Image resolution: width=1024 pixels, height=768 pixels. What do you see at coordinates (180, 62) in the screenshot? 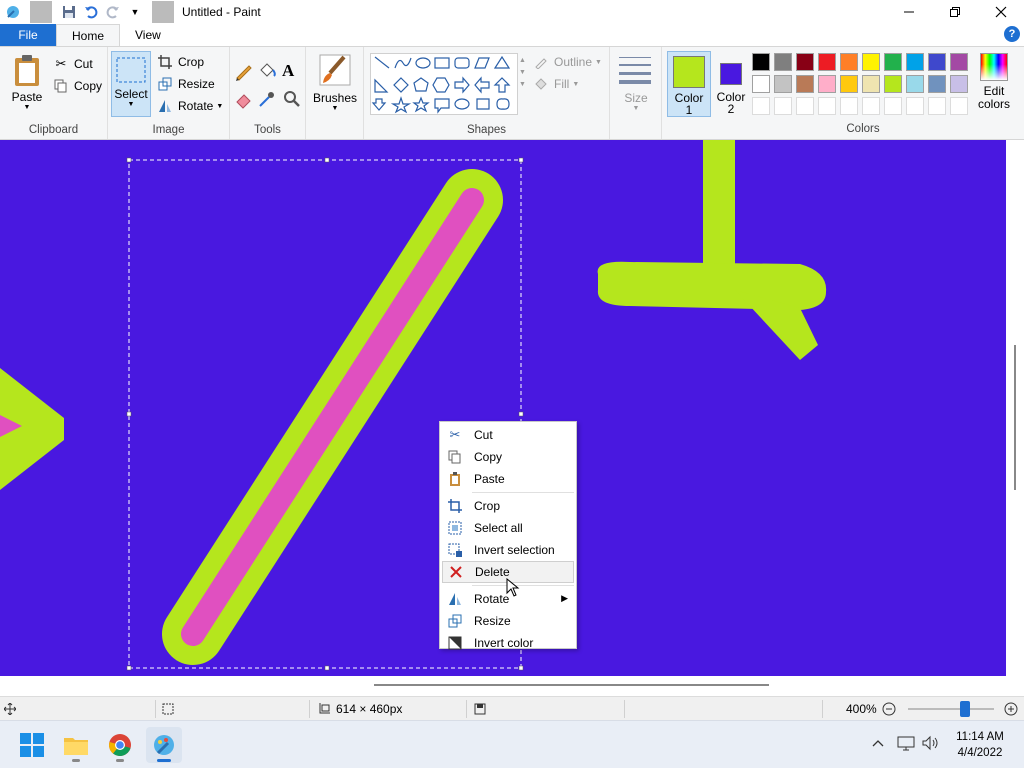
I see `crop-button: Crop` at bounding box center [180, 62].